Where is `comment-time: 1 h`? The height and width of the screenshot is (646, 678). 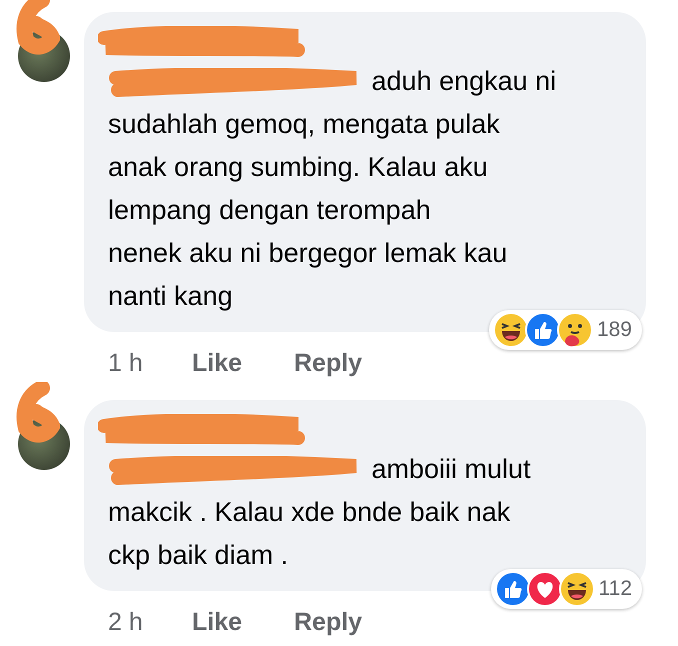 comment-time: 1 h is located at coordinates (126, 363).